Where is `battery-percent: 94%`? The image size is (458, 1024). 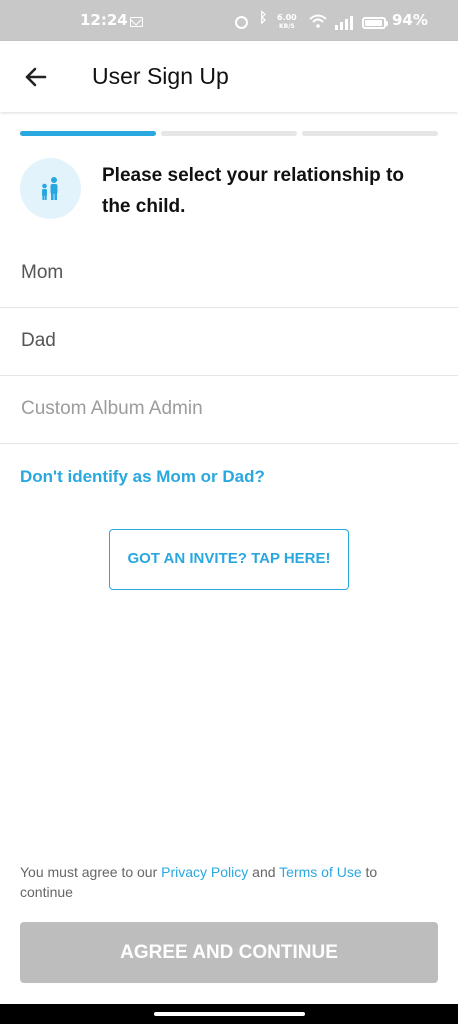
battery-percent: 94% is located at coordinates (410, 20).